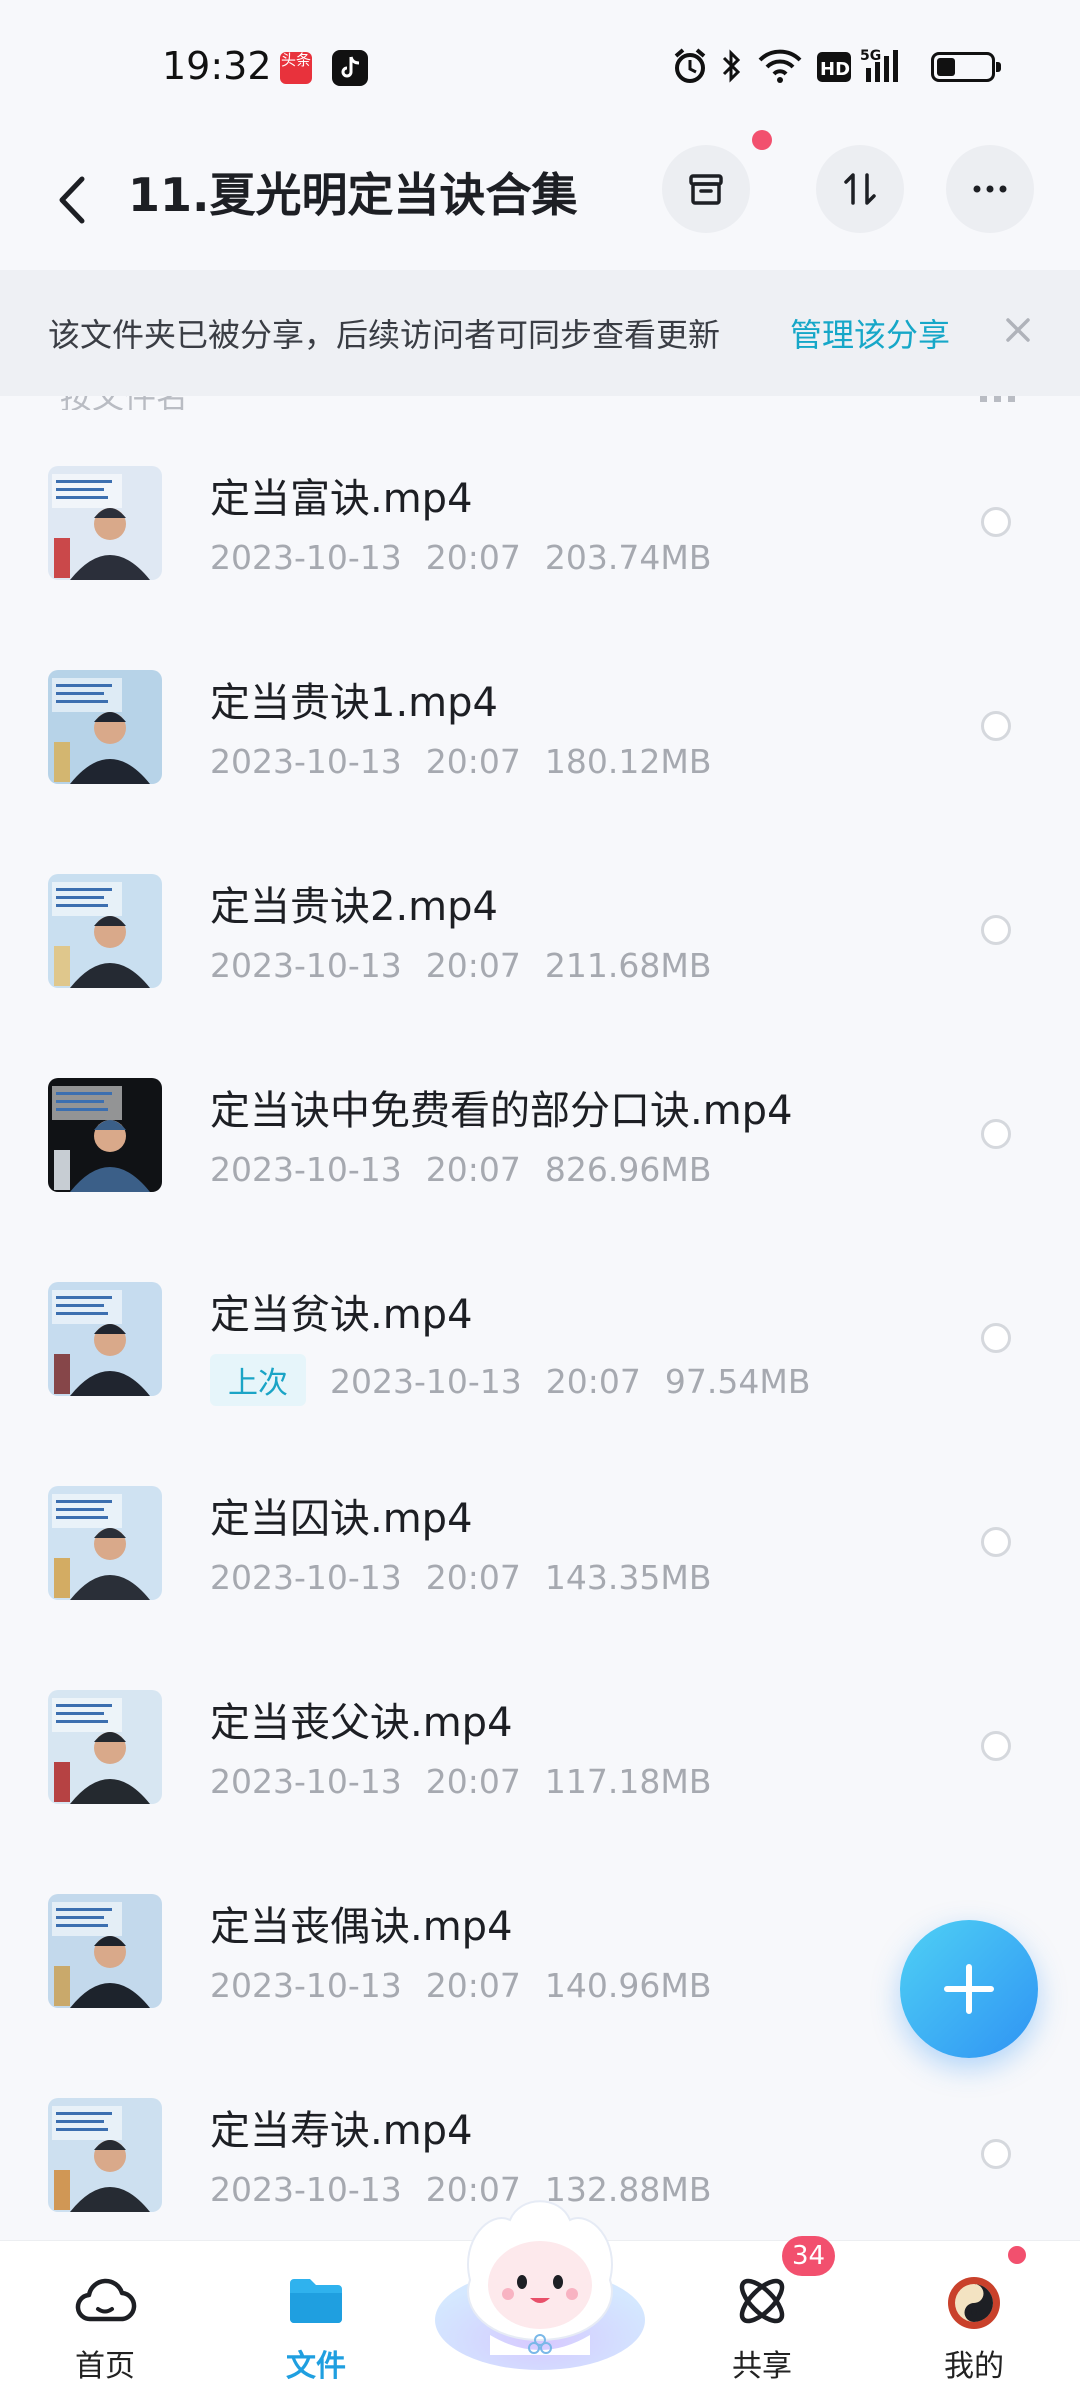  What do you see at coordinates (540, 65) in the screenshot?
I see `status-bar: 19:32 头条 HD 5G` at bounding box center [540, 65].